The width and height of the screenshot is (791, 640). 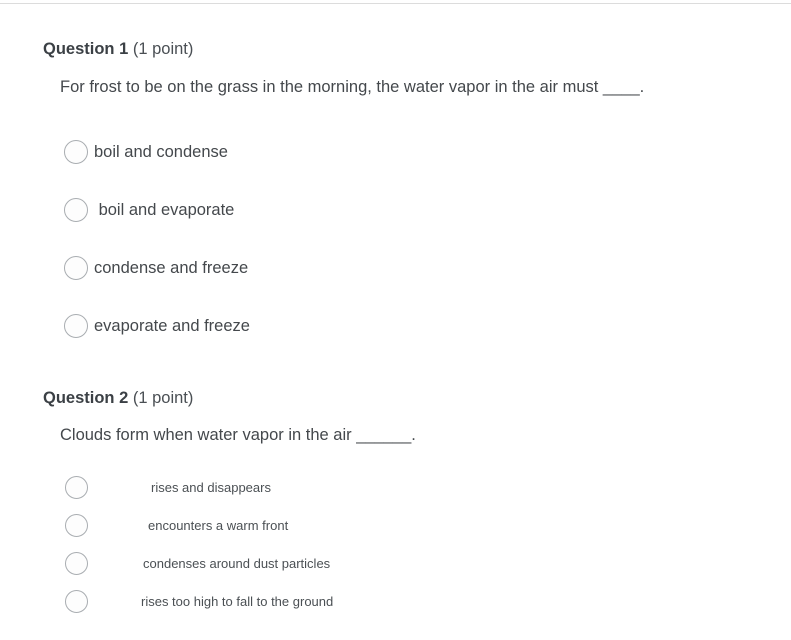 What do you see at coordinates (164, 210) in the screenshot?
I see `option-label: boil and evaporate` at bounding box center [164, 210].